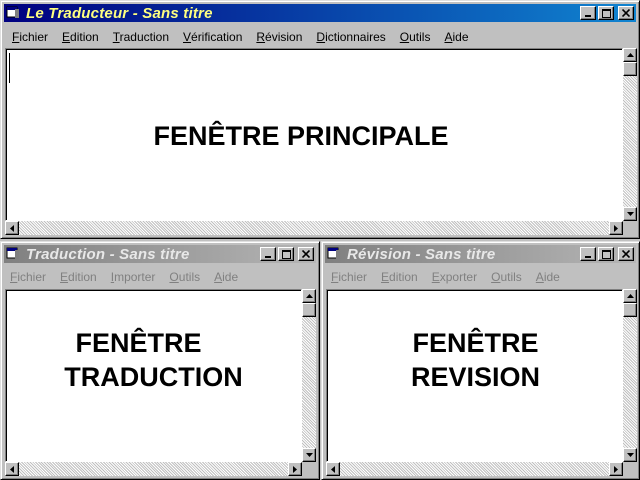 This screenshot has height=480, width=640. What do you see at coordinates (314, 228) in the screenshot?
I see `main-horizontal-scrollbar` at bounding box center [314, 228].